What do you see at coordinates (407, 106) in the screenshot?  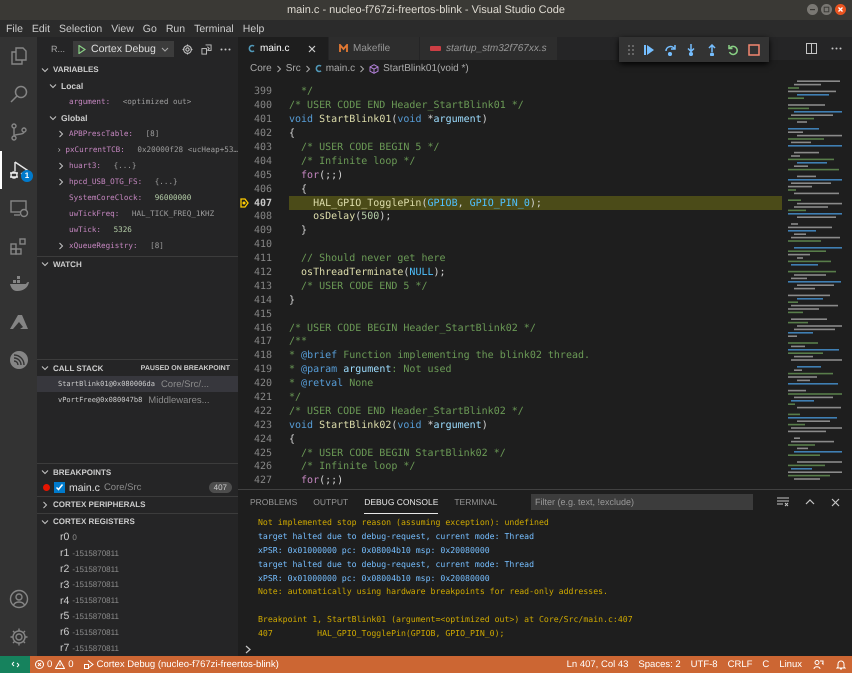 I see `code-line: /* USER CODE END Header_StartBlink01 */` at bounding box center [407, 106].